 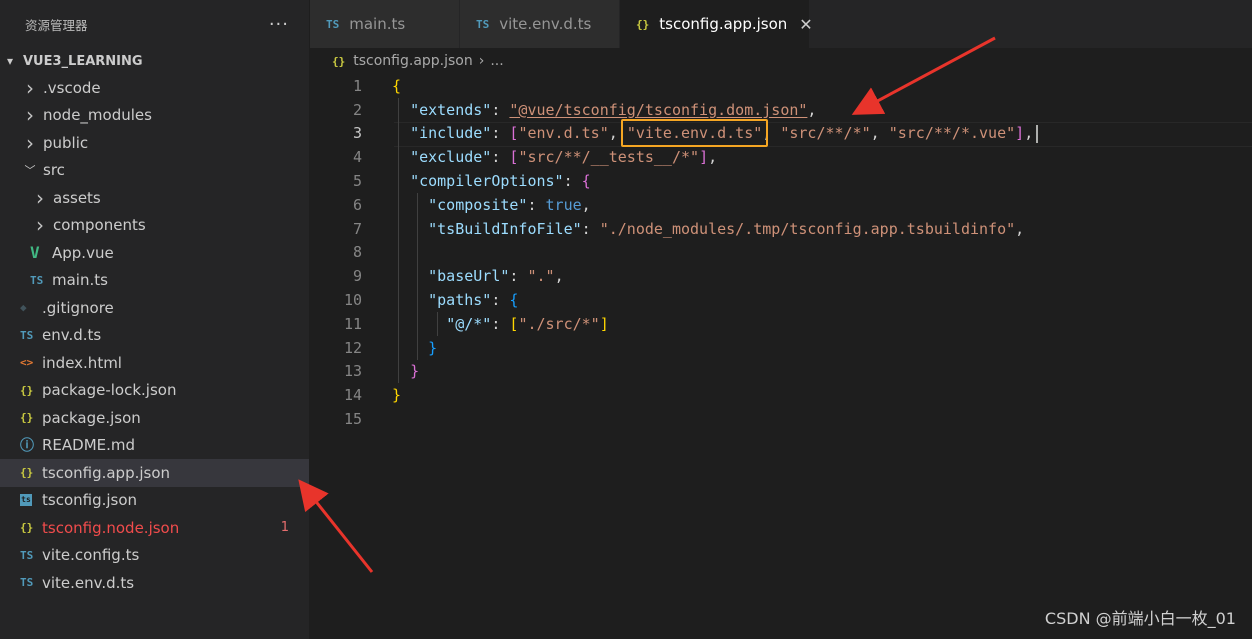 What do you see at coordinates (154, 171) in the screenshot?
I see `tree-item-src: ﹀ src` at bounding box center [154, 171].